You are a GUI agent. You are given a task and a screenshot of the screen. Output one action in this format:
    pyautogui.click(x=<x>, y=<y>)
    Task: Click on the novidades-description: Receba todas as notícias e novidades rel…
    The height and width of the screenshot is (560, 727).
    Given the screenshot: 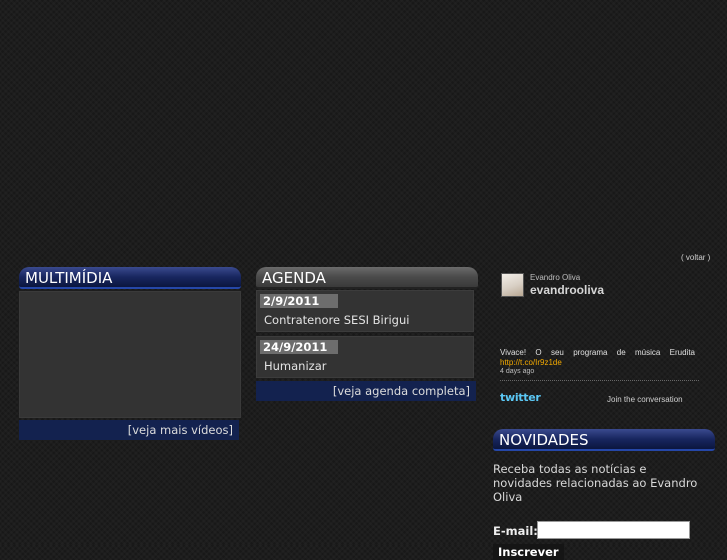 What is the action you would take?
    pyautogui.click(x=595, y=483)
    